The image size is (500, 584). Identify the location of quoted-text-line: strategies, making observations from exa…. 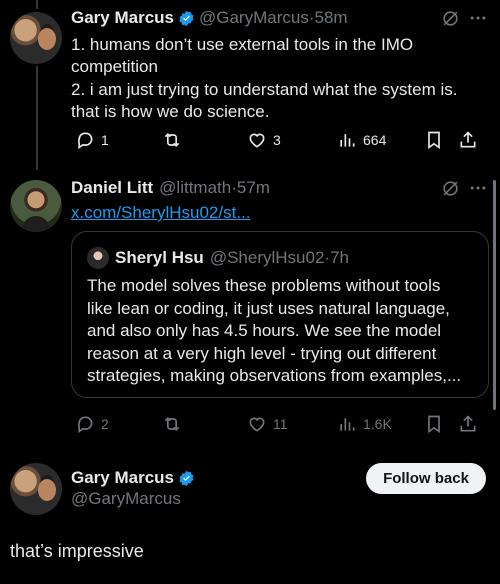
(274, 375).